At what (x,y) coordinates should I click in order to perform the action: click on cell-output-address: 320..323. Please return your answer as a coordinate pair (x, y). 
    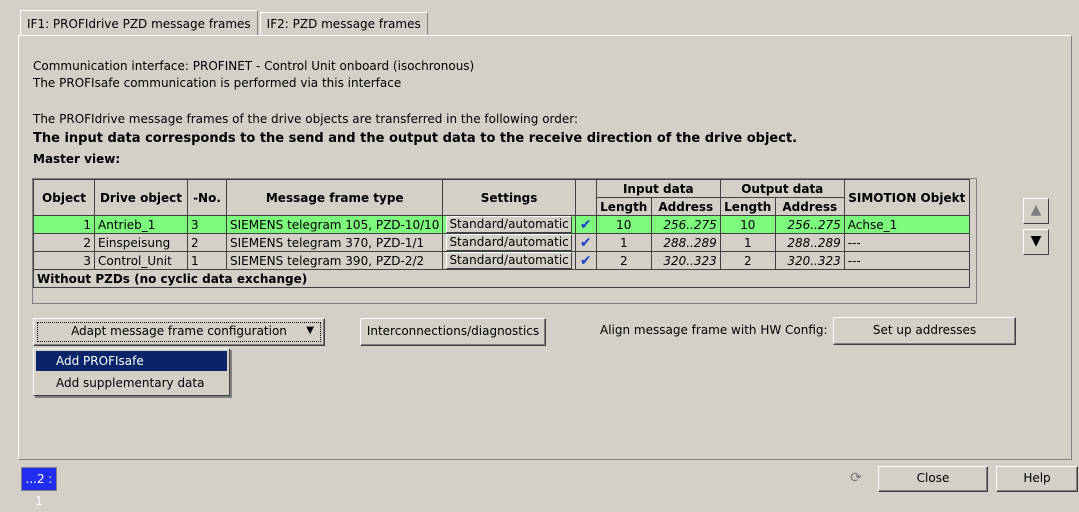
    Looking at the image, I should click on (809, 260).